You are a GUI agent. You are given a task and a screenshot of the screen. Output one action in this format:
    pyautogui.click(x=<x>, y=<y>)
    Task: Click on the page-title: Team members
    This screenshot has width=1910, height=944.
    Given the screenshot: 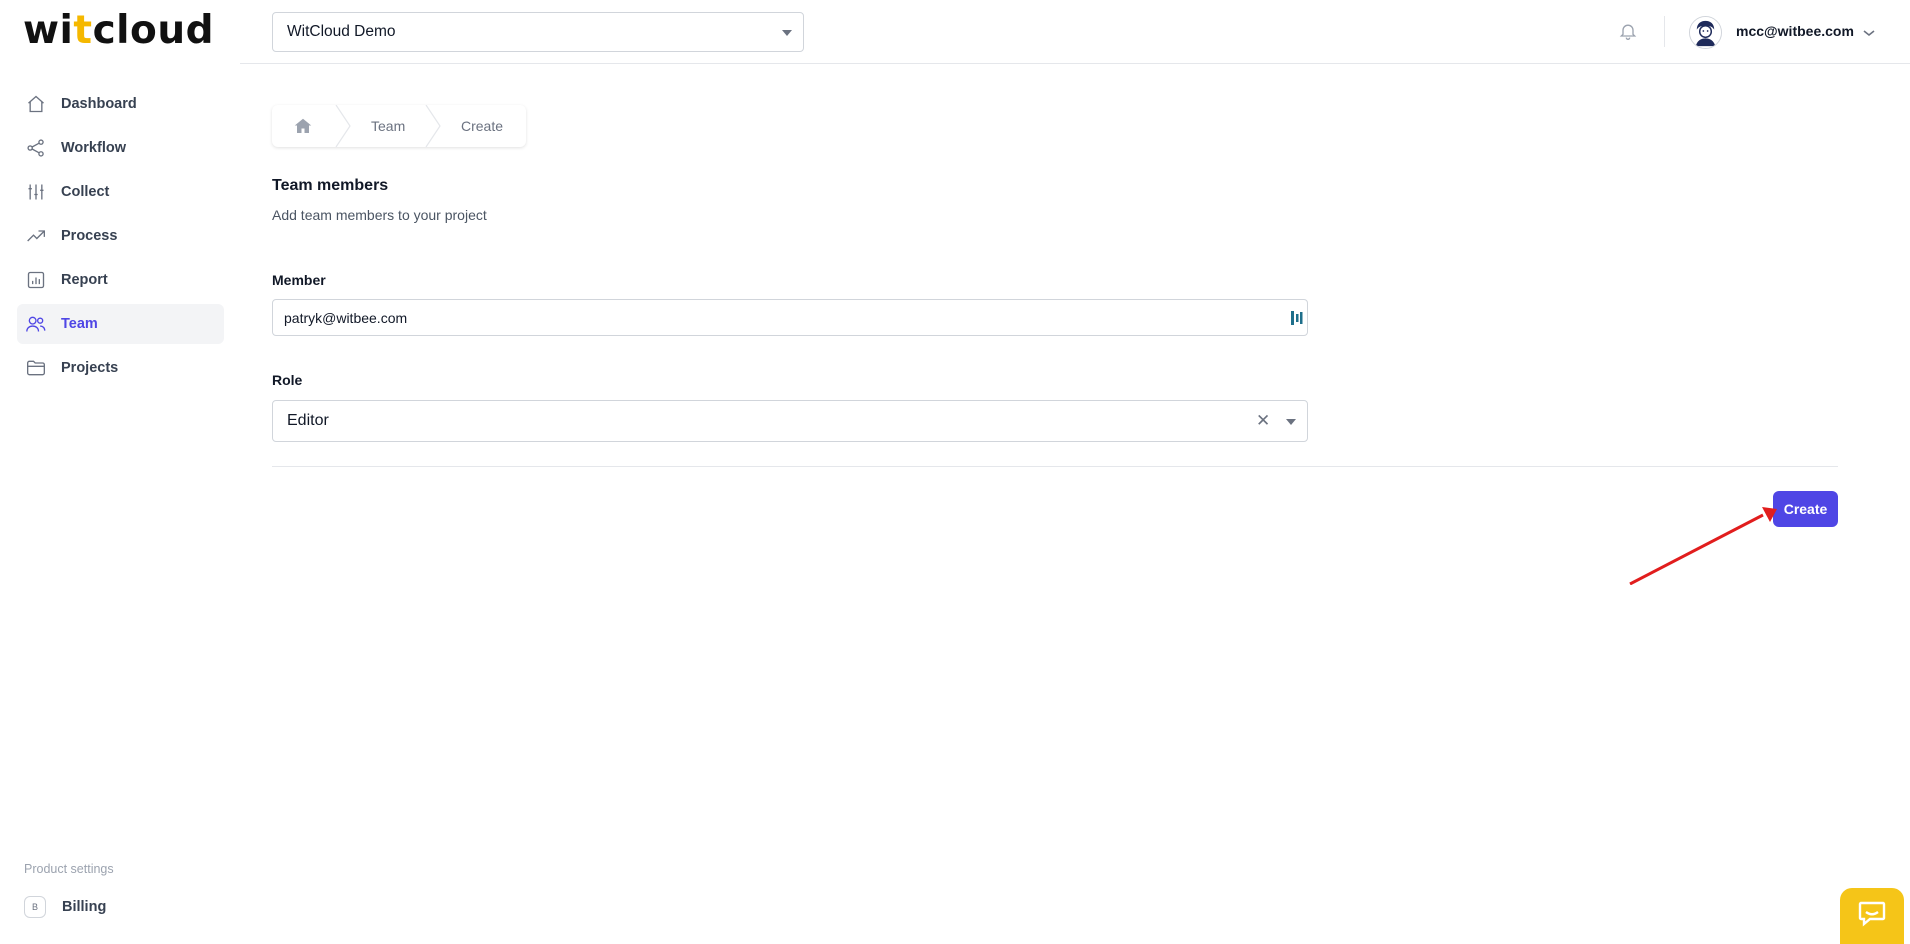 What is the action you would take?
    pyautogui.click(x=330, y=185)
    